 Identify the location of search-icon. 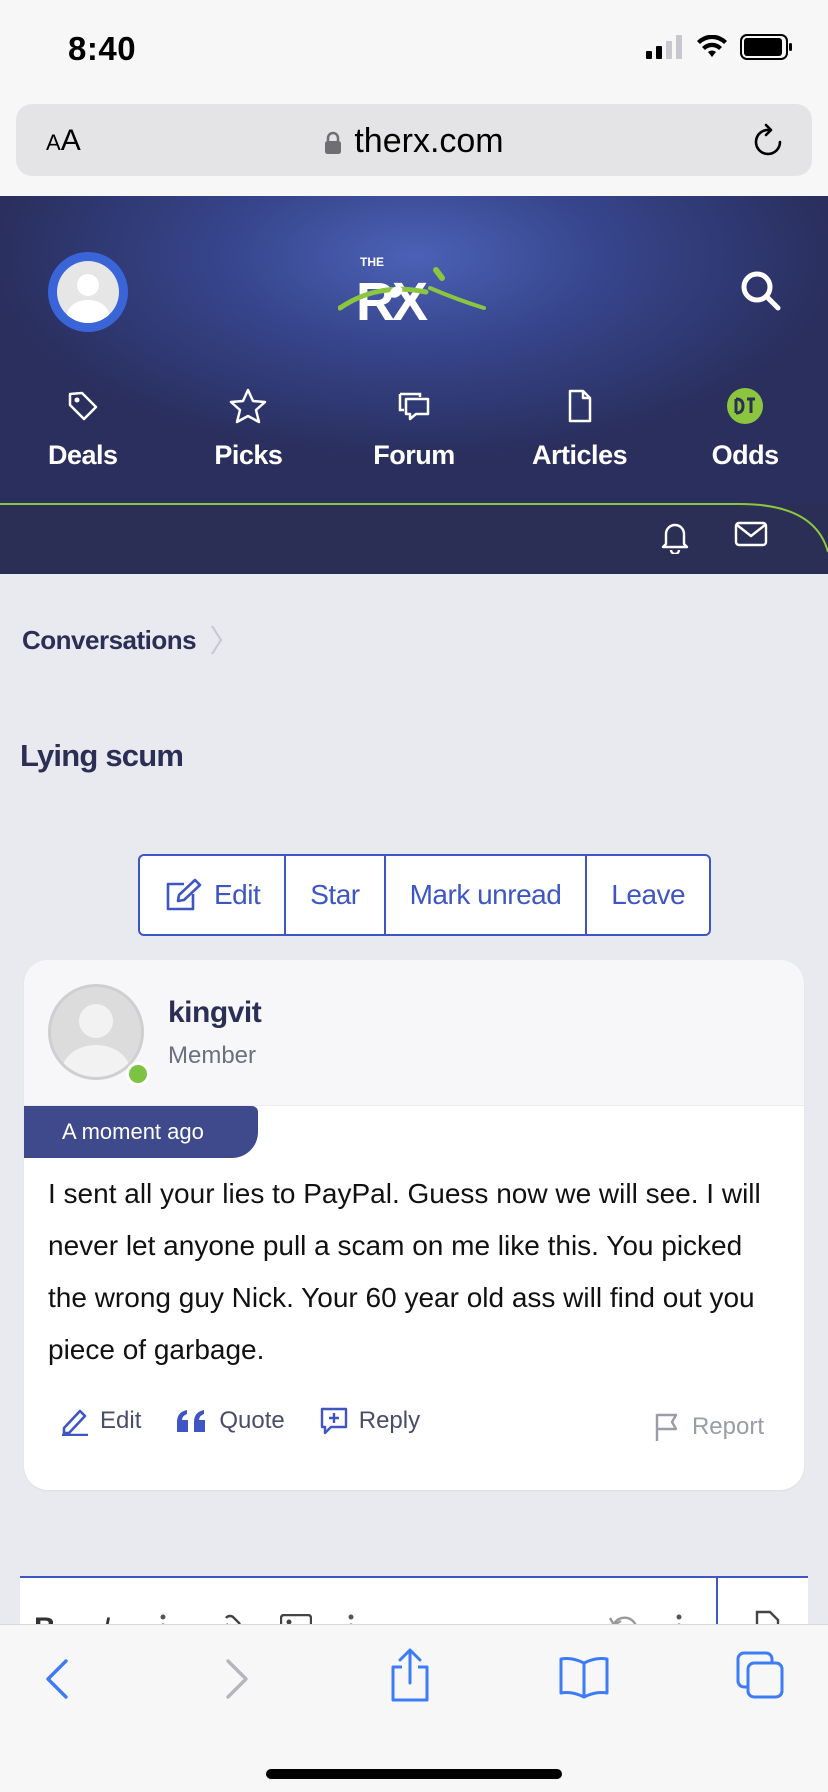
(761, 291).